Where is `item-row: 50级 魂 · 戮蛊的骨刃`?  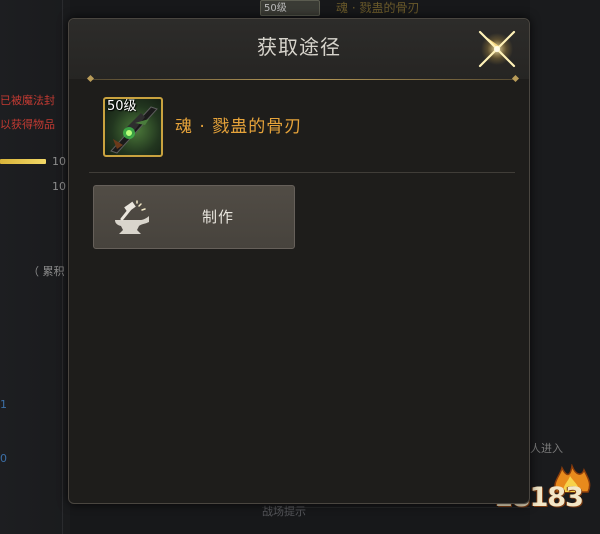 item-row: 50级 魂 · 戮蛊的骨刃 is located at coordinates (303, 128).